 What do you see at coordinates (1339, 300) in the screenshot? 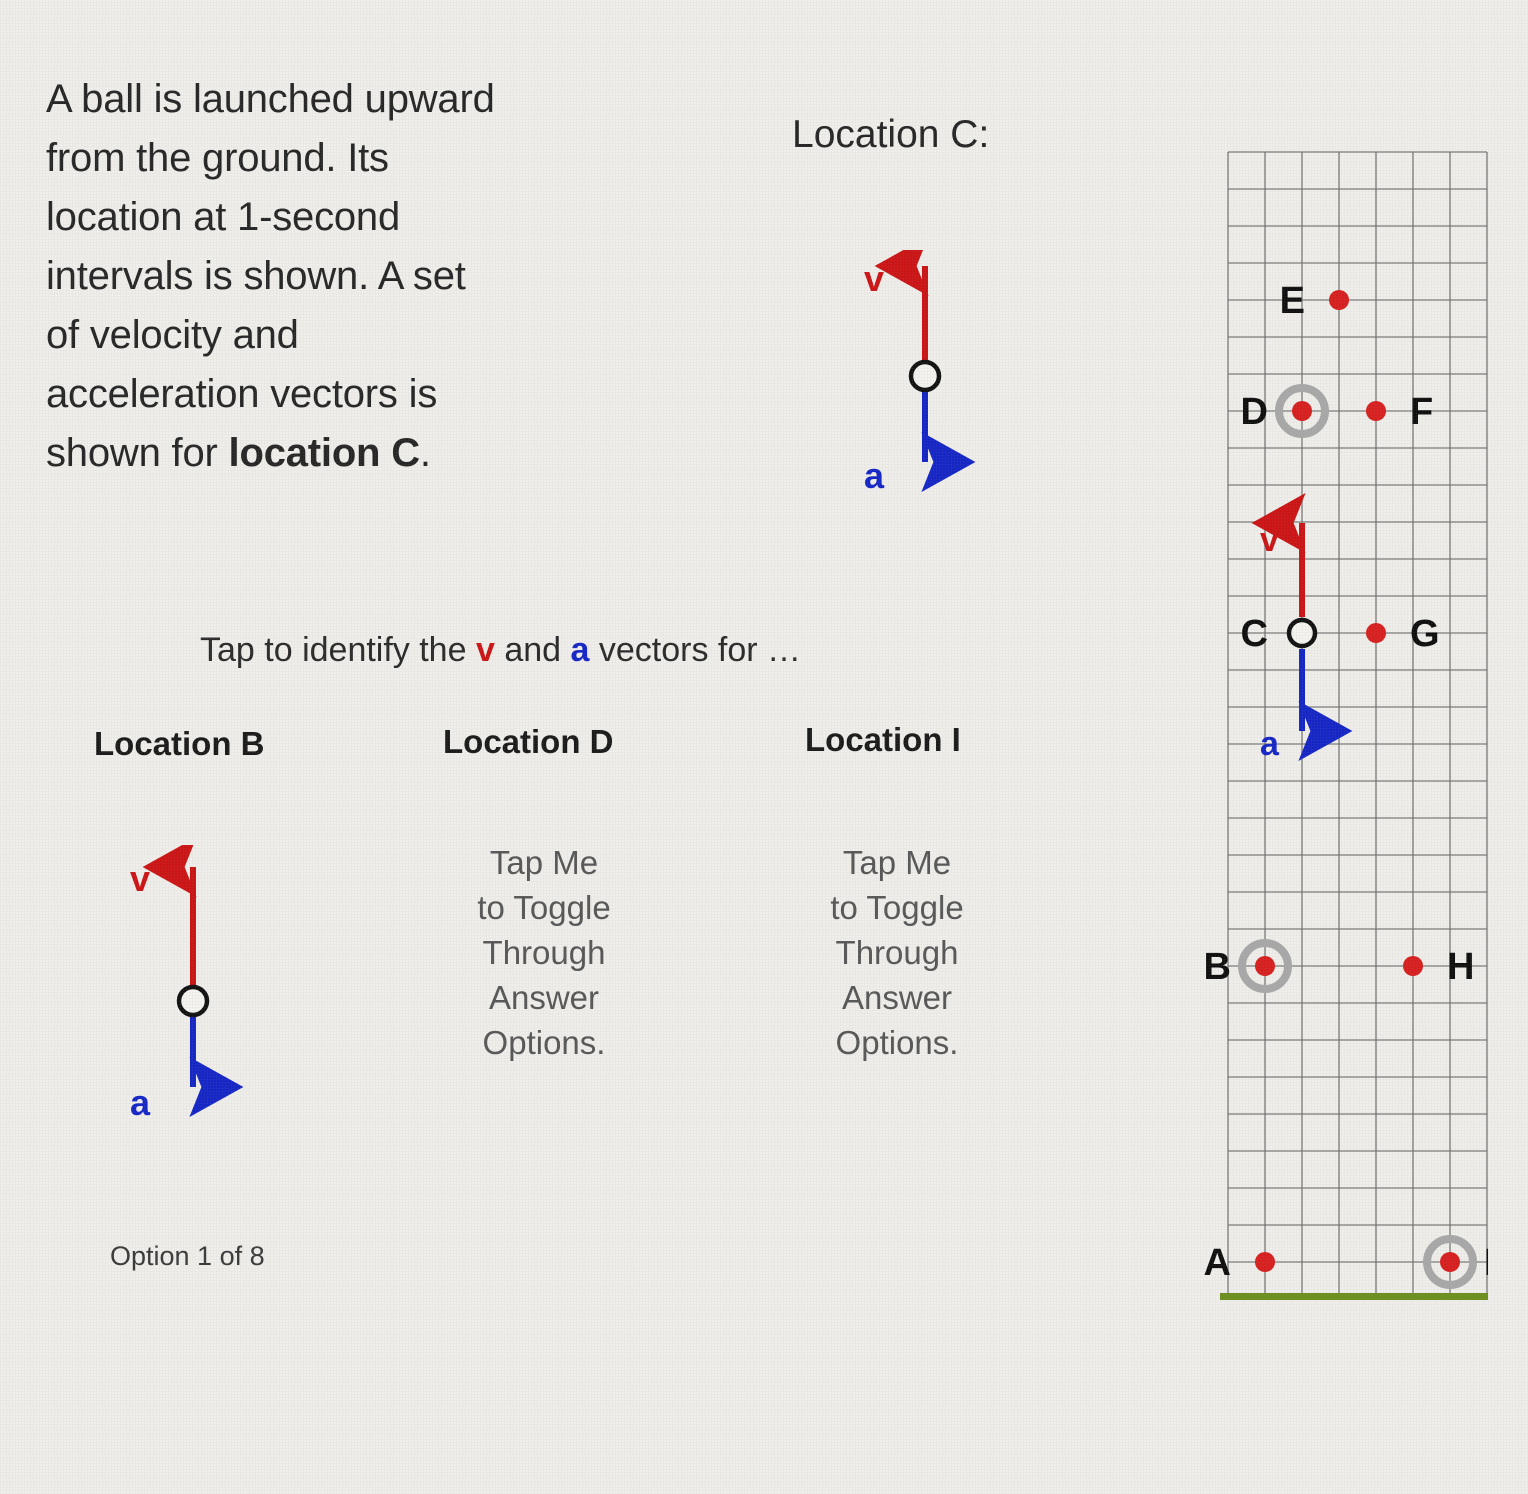
I see `ball-marker-dot-e` at bounding box center [1339, 300].